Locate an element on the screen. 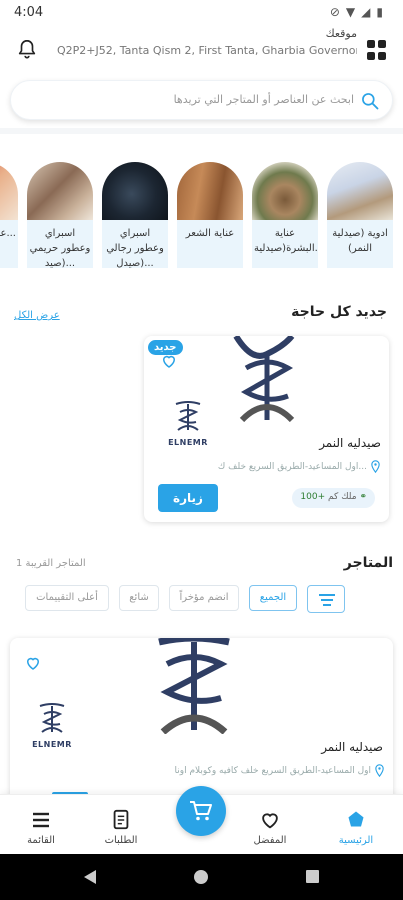  filter-chip-recent: انضم مؤخراً is located at coordinates (204, 598).